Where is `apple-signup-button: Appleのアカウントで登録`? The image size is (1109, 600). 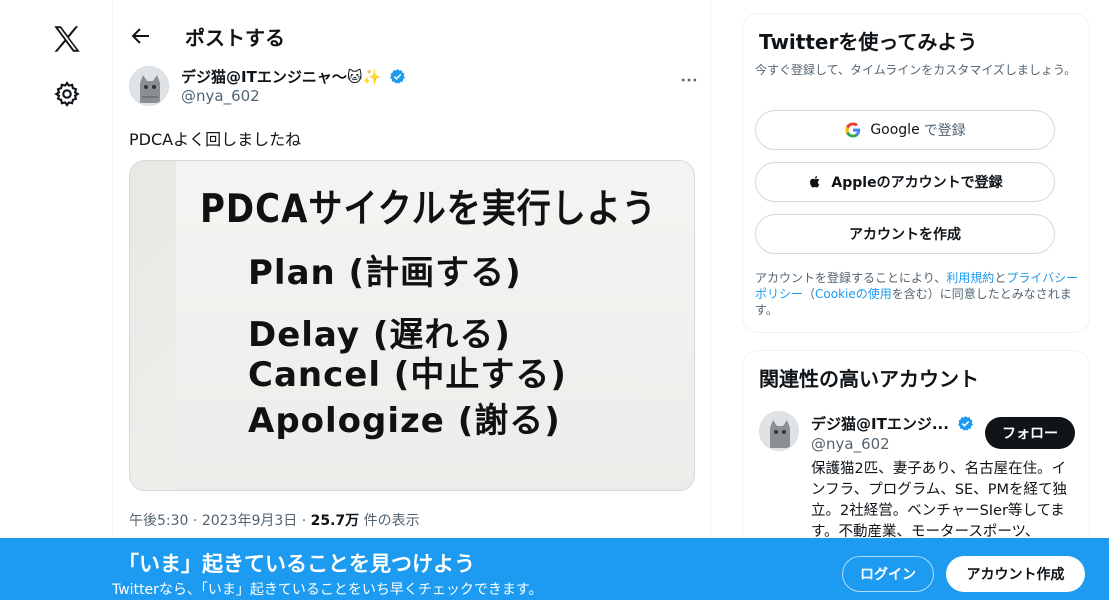
apple-signup-button: Appleのアカウントで登録 is located at coordinates (905, 182).